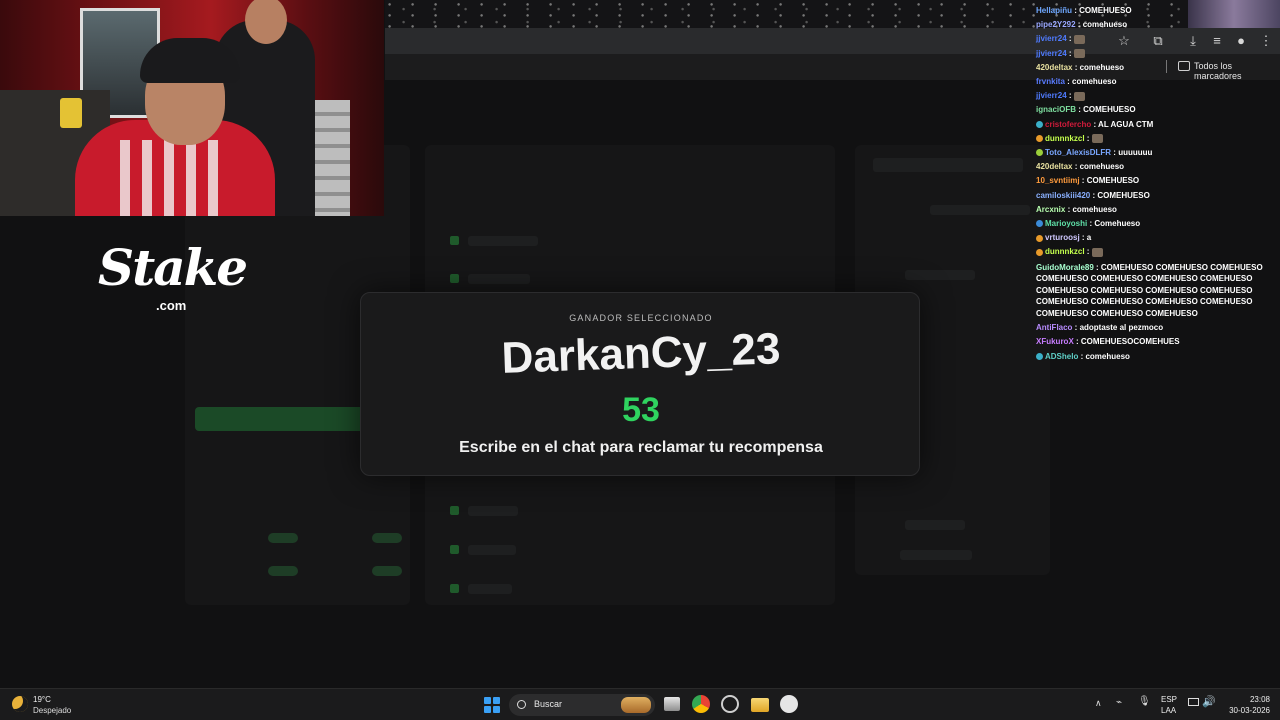 The height and width of the screenshot is (720, 1280). What do you see at coordinates (42, 699) in the screenshot?
I see `weather-temperature: 19°C` at bounding box center [42, 699].